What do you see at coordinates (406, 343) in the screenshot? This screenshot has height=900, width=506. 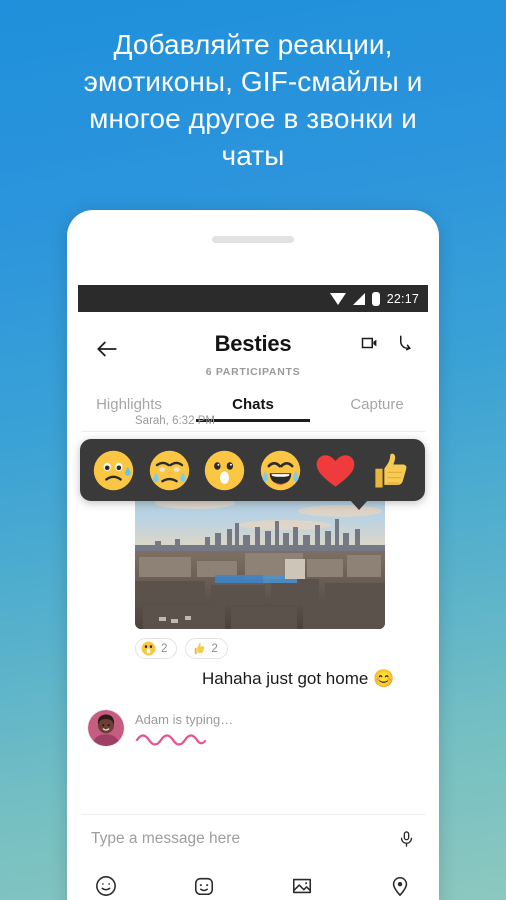 I see `phone-call-icon` at bounding box center [406, 343].